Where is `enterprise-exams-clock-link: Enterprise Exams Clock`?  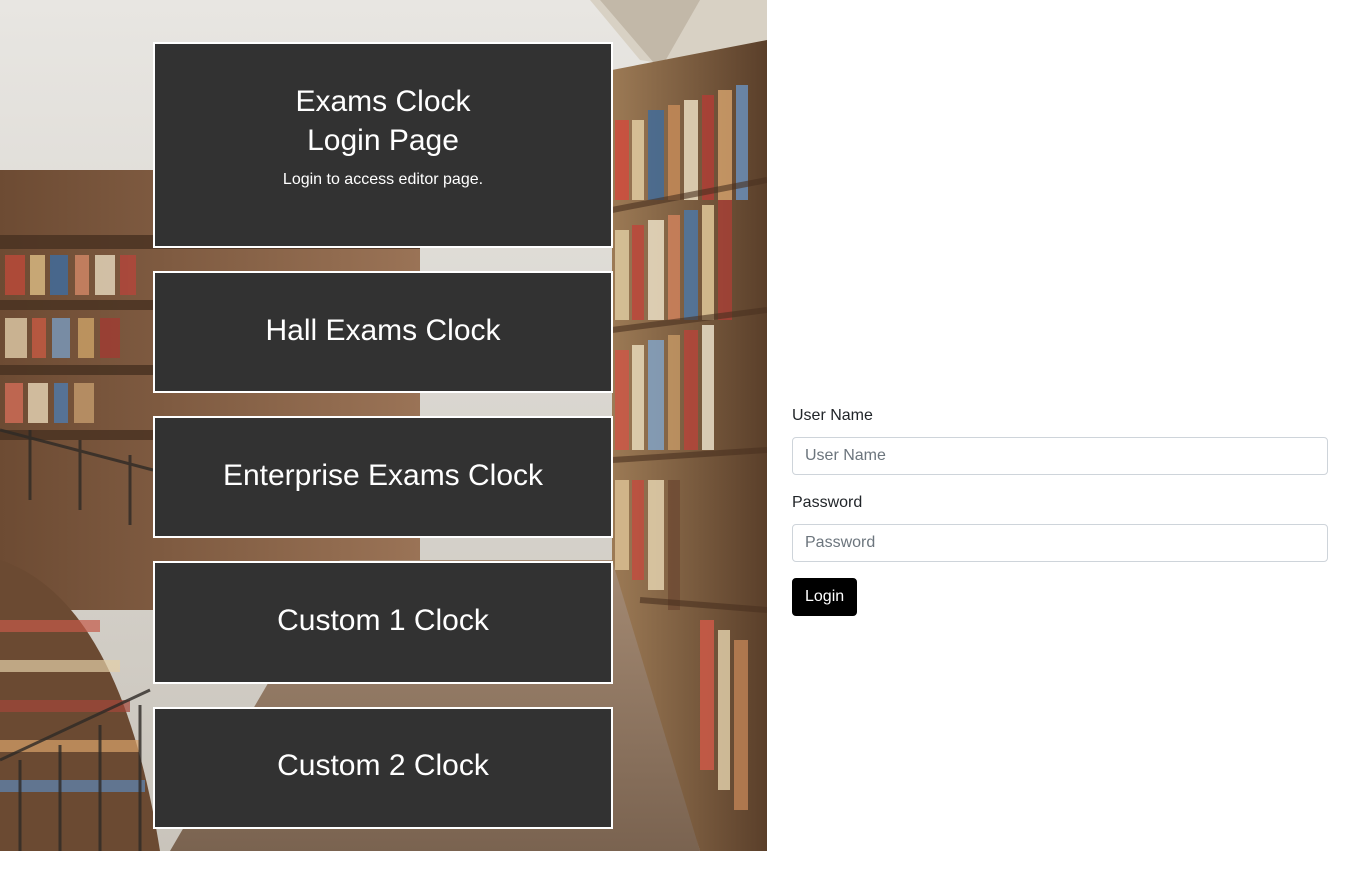 enterprise-exams-clock-link: Enterprise Exams Clock is located at coordinates (383, 477).